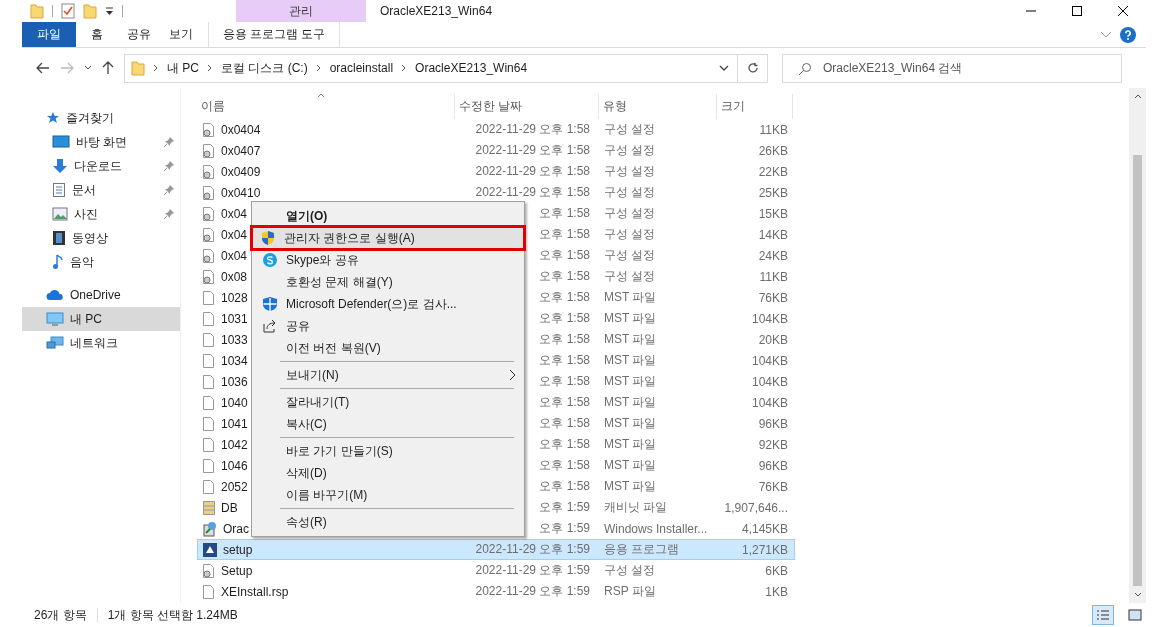  Describe the element at coordinates (241, 171) in the screenshot. I see `file-name: 0x0409` at that location.